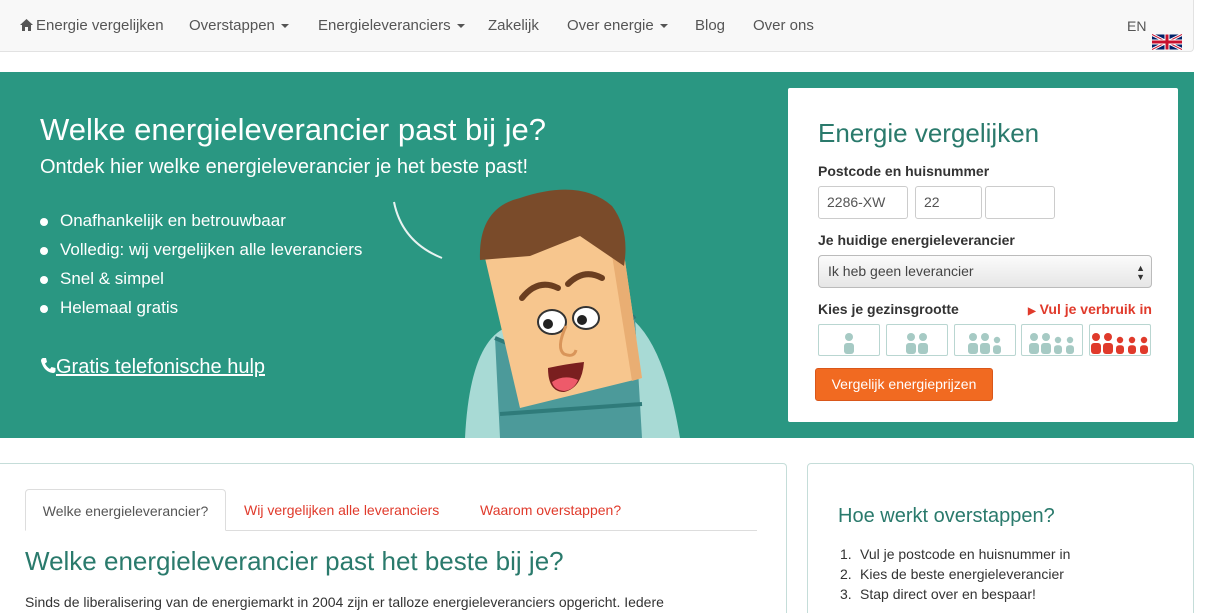 This screenshot has width=1212, height=613. I want to click on phone-help-label: Gratis telefonische hulp, so click(161, 367).